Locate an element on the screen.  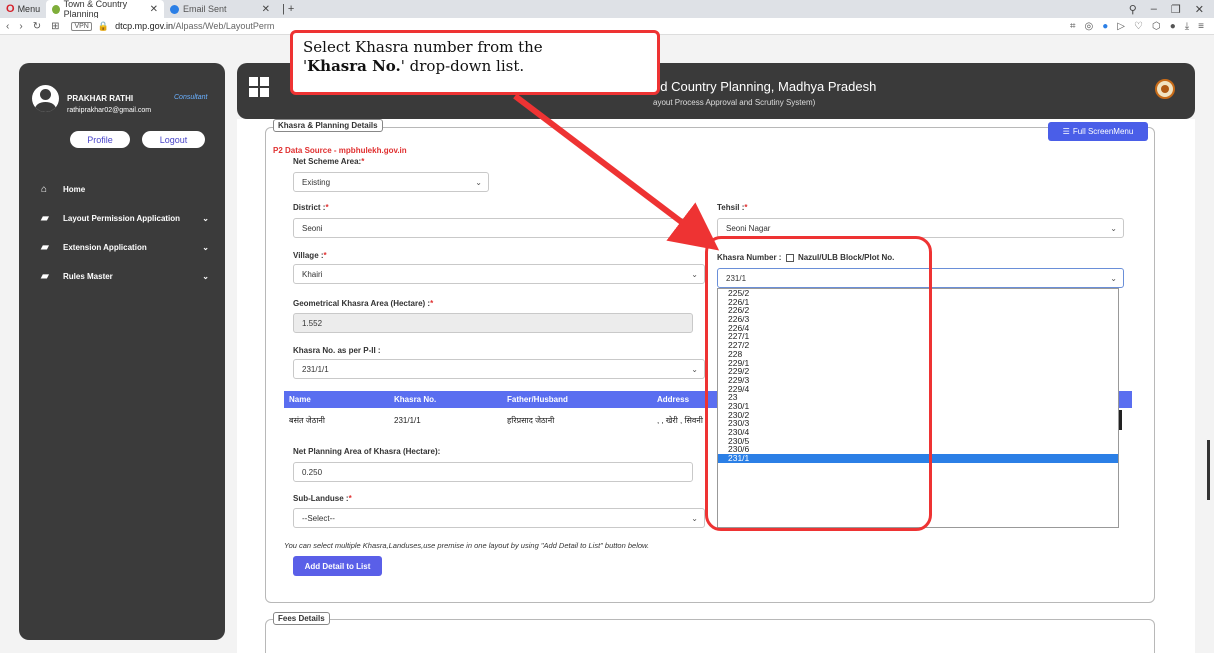
page-title: nd Country Planning, Madhya Pradesh is located at coordinates (765, 86).